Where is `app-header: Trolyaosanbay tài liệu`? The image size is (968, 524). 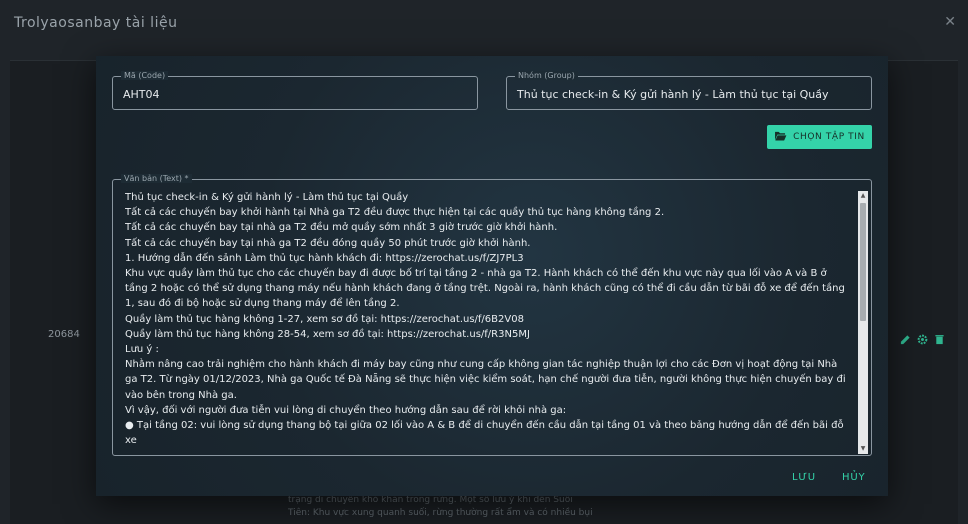
app-header: Trolyaosanbay tài liệu is located at coordinates (484, 23).